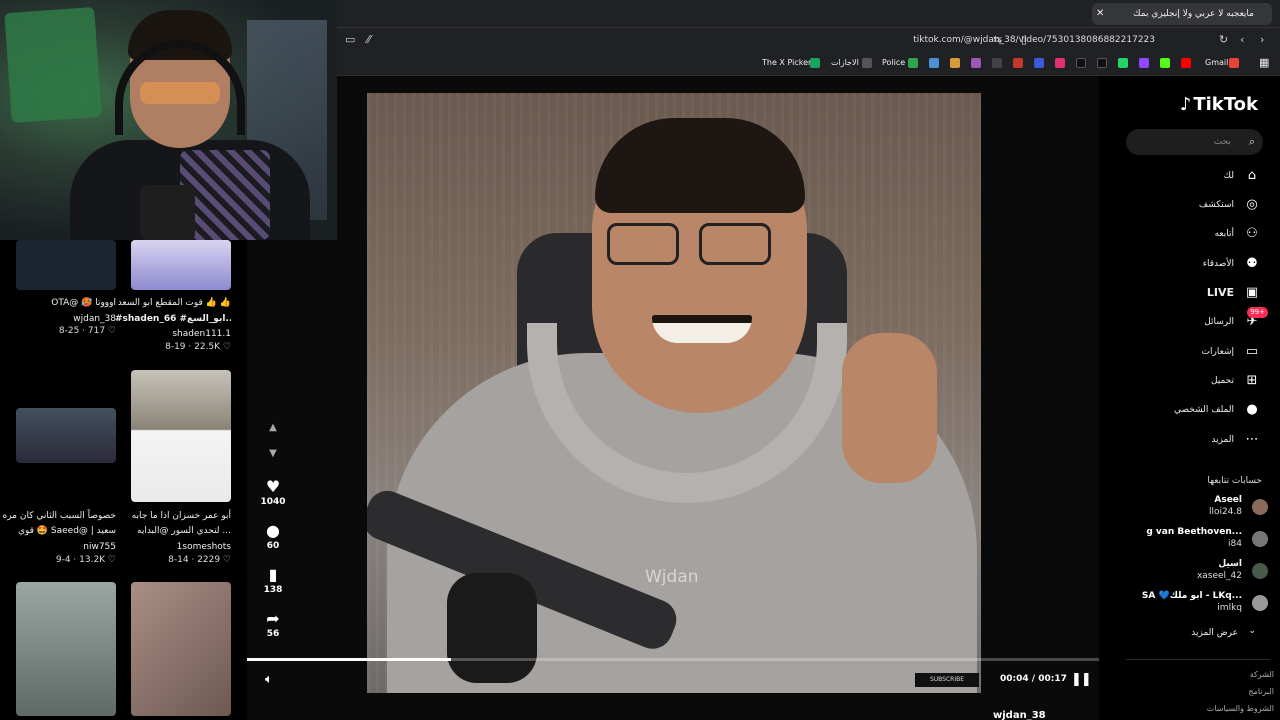  What do you see at coordinates (1165, 63) in the screenshot?
I see `kick-icon` at bounding box center [1165, 63].